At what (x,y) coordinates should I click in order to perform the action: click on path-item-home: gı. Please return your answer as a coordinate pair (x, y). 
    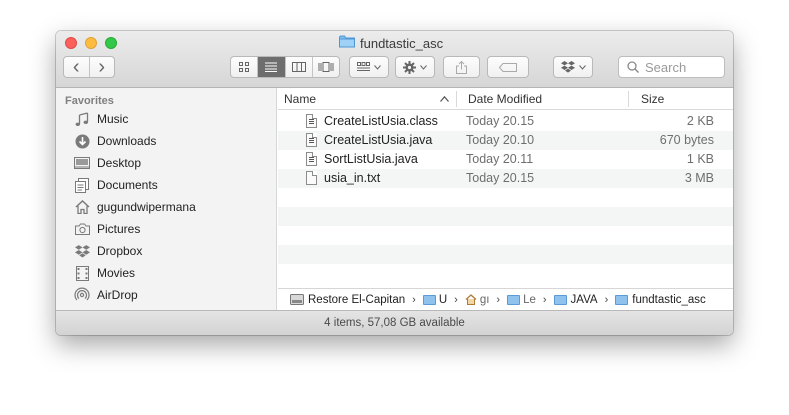
    Looking at the image, I should click on (477, 300).